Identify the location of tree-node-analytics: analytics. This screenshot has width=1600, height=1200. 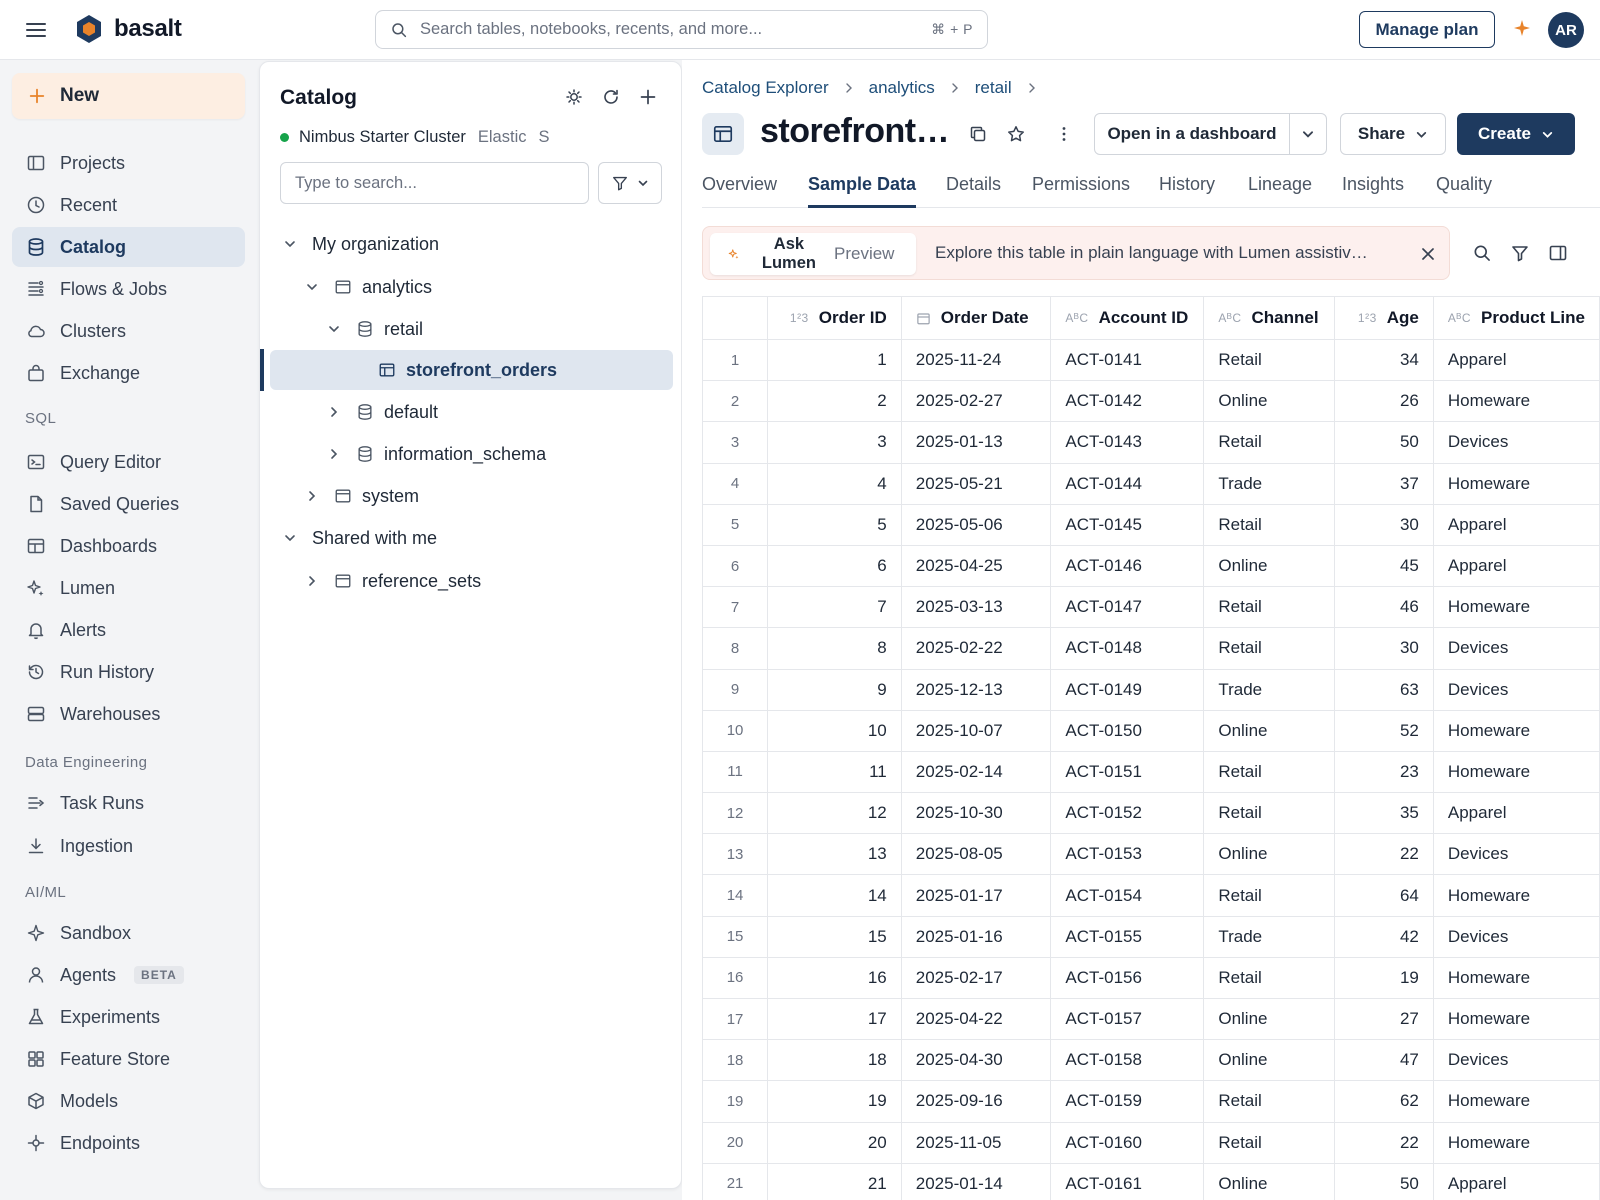
(471, 287).